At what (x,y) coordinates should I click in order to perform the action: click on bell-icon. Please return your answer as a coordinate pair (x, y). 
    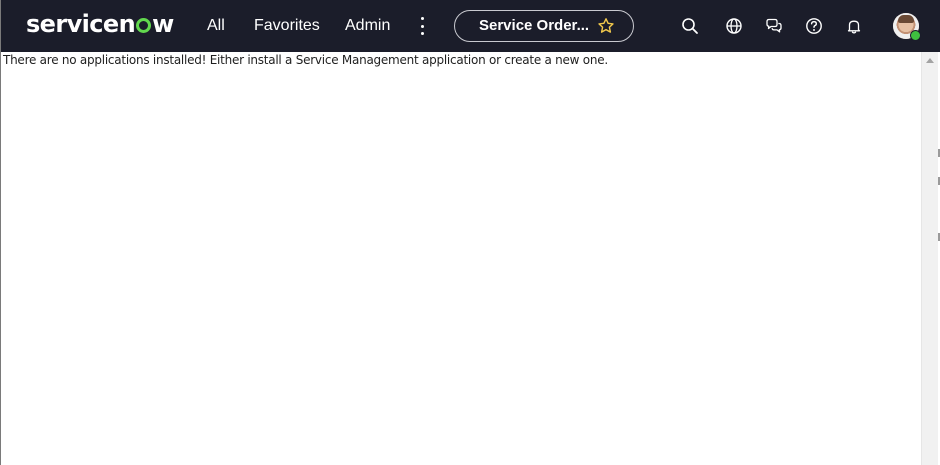
    Looking at the image, I should click on (854, 26).